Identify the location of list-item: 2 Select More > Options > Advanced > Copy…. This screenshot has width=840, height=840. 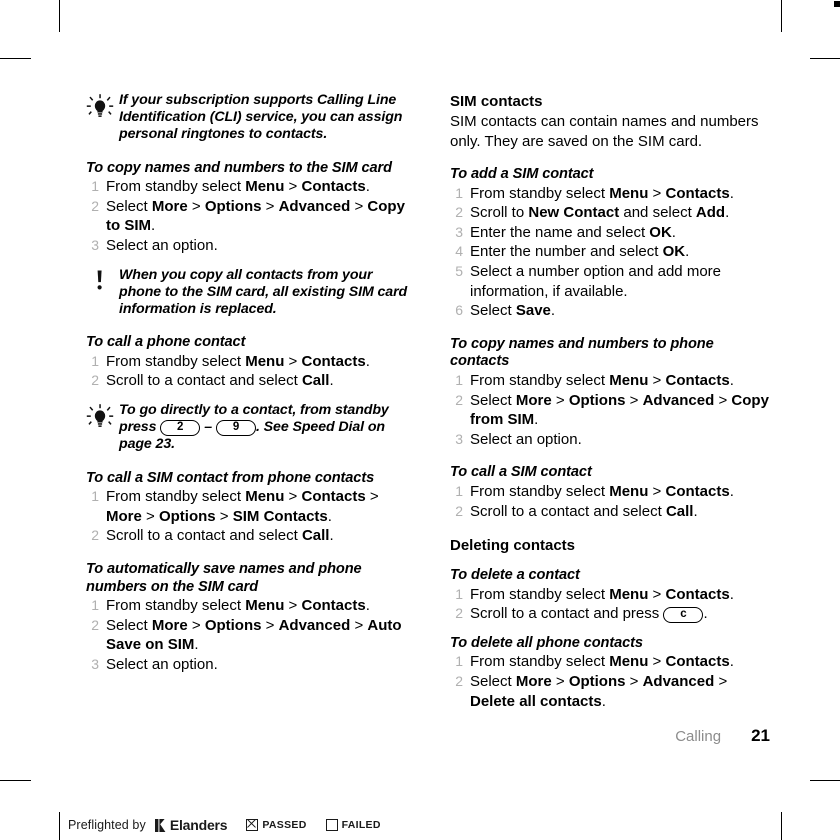
(610, 410).